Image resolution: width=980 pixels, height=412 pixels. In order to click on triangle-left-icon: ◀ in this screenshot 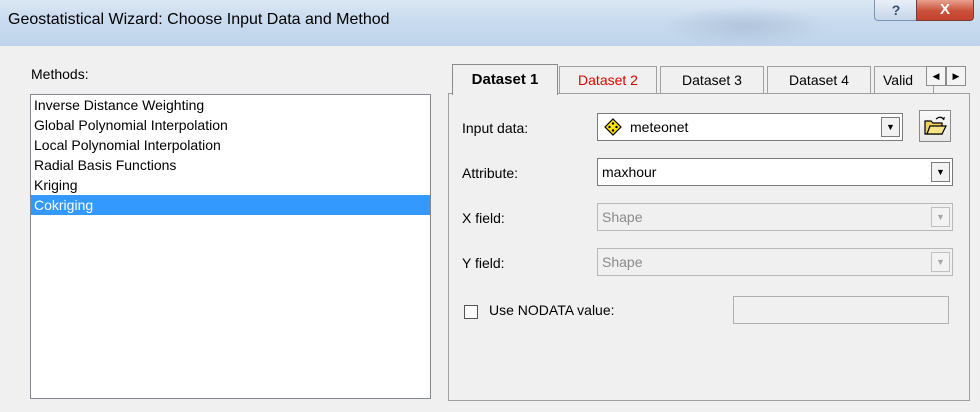, I will do `click(936, 76)`.